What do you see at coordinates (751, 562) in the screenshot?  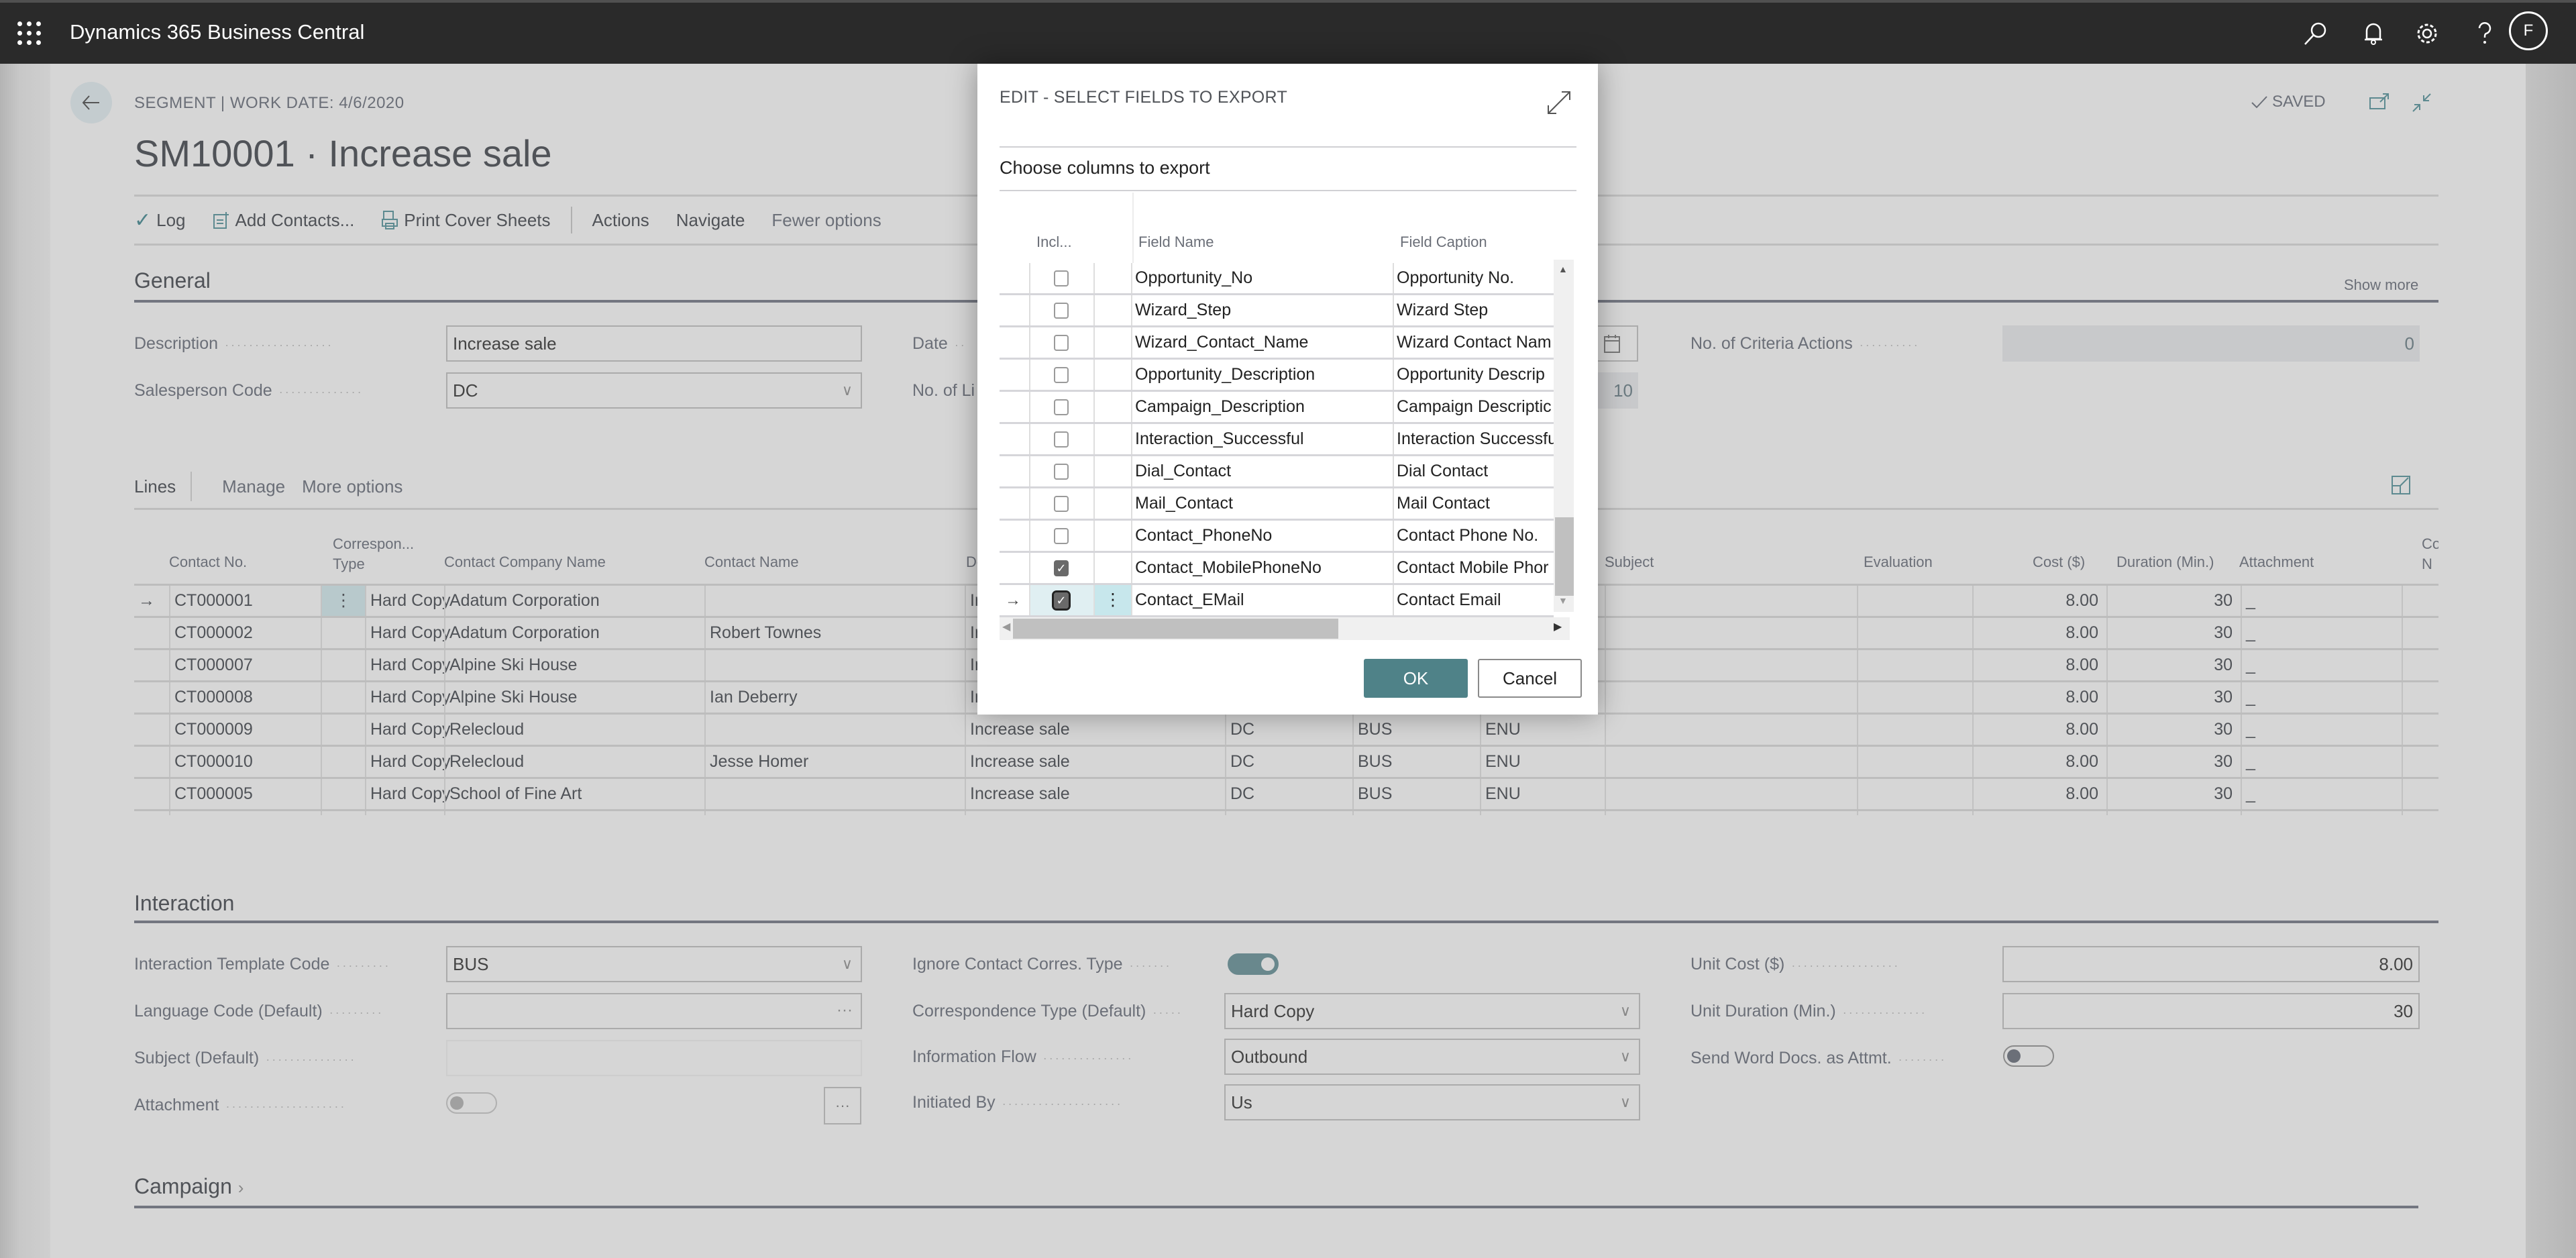 I see `col-header-contact-name: Contact Name` at bounding box center [751, 562].